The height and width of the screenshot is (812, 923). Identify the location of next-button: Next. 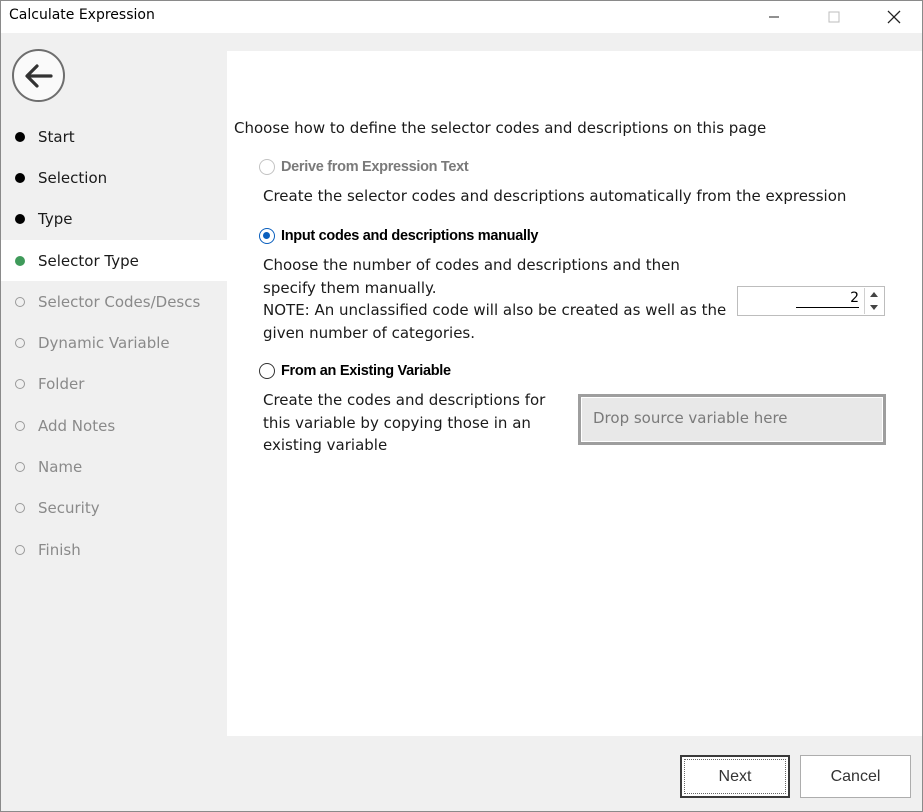
(735, 776).